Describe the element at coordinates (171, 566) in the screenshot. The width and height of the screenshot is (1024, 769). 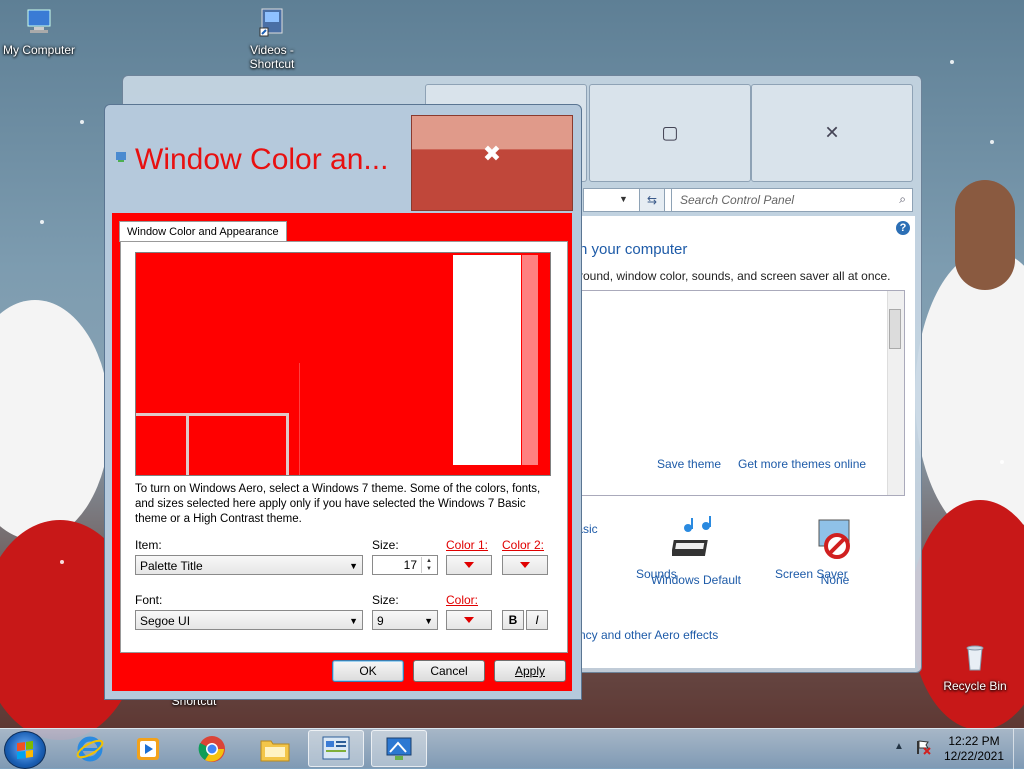
I see `item-select-value: Palette Title` at that location.